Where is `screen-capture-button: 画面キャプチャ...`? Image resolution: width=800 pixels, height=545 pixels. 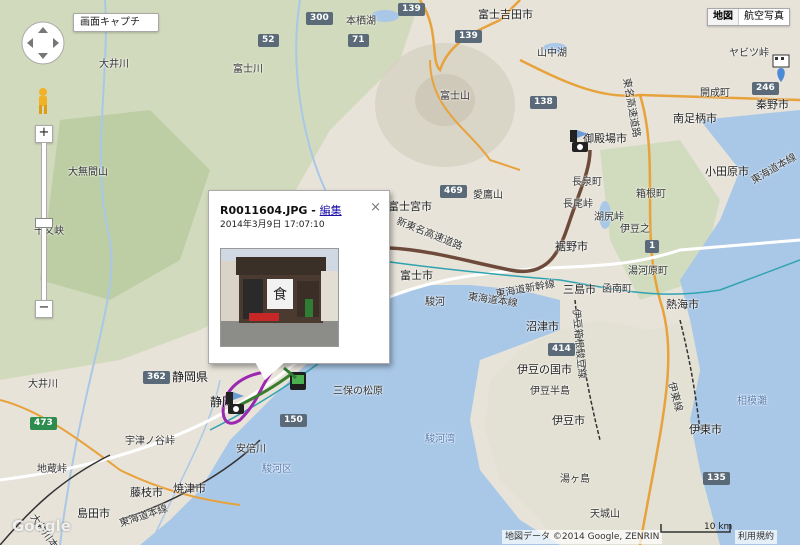 screen-capture-button: 画面キャプチャ... is located at coordinates (116, 22).